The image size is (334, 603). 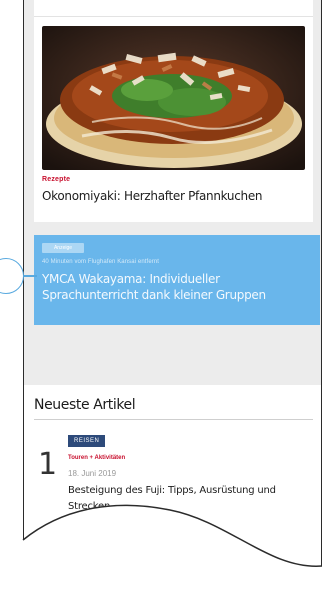 What do you see at coordinates (87, 441) in the screenshot?
I see `category-badge: REISEN` at bounding box center [87, 441].